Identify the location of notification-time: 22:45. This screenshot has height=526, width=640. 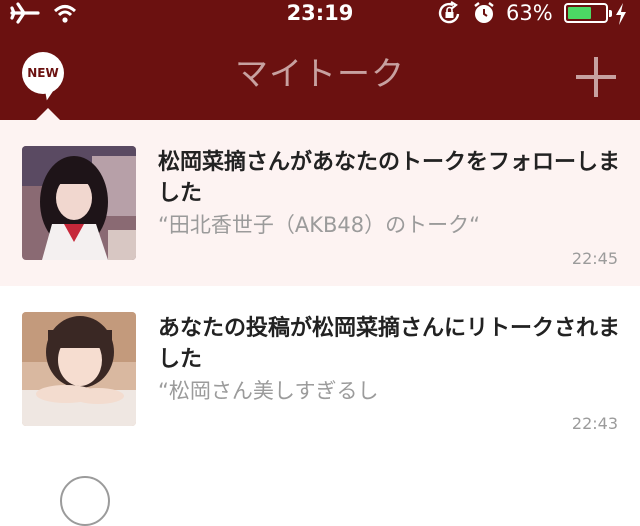
(594, 258).